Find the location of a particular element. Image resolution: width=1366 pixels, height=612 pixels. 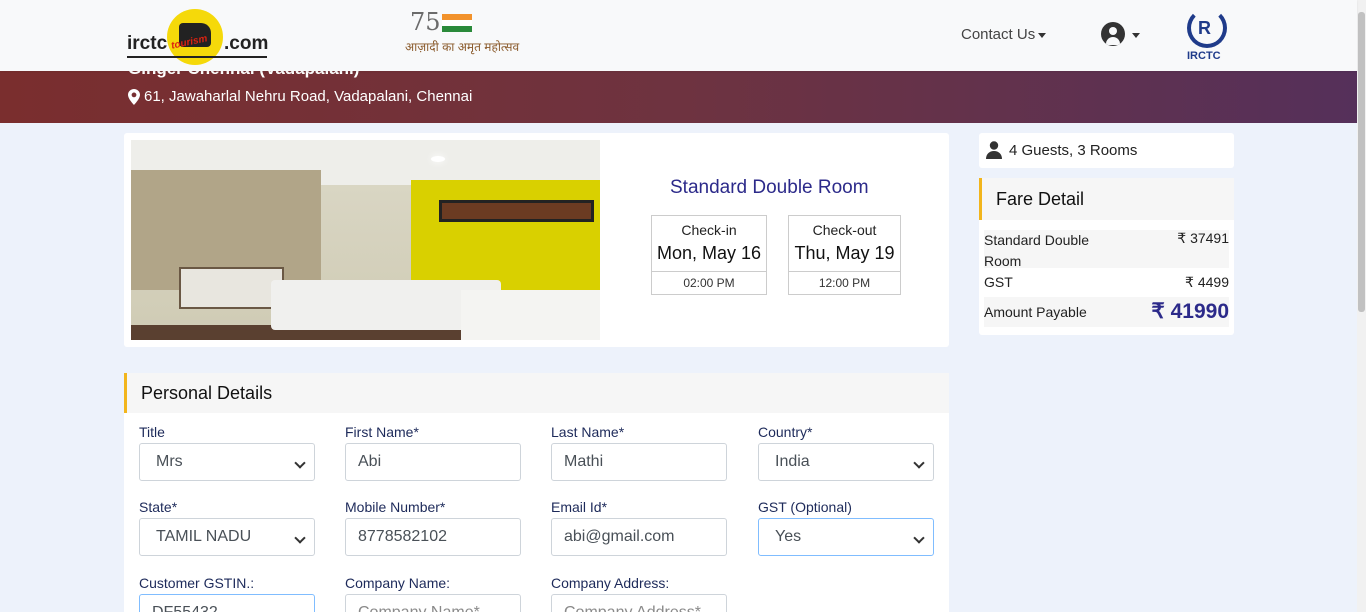

country-label: Country* is located at coordinates (785, 432).